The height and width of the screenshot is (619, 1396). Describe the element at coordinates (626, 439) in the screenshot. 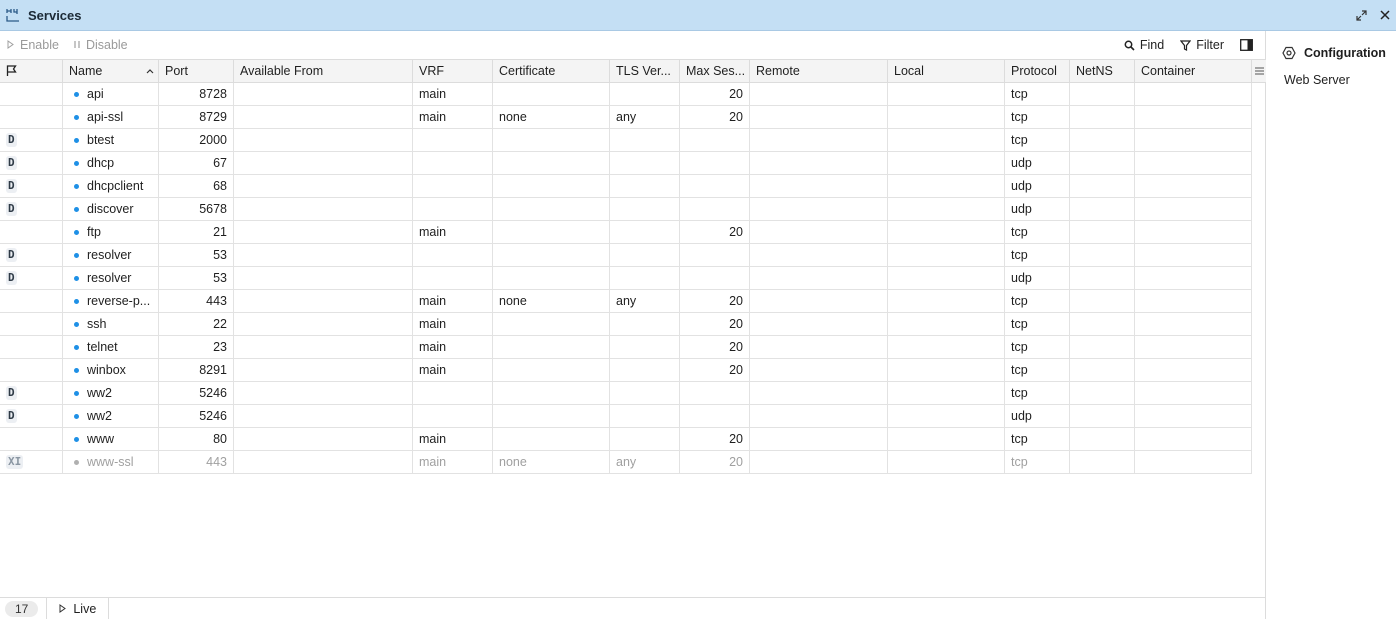

I see `table-row: www 80 main 20 tcp` at that location.